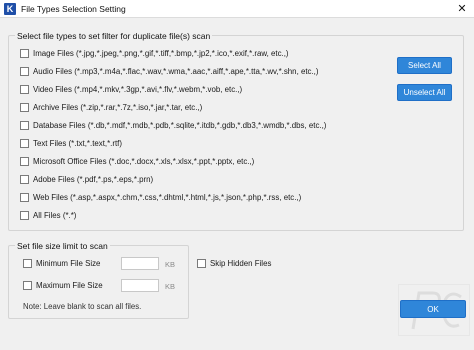 The width and height of the screenshot is (474, 350). I want to click on file-size-limit-legend: Set file size limit to scan, so click(62, 246).